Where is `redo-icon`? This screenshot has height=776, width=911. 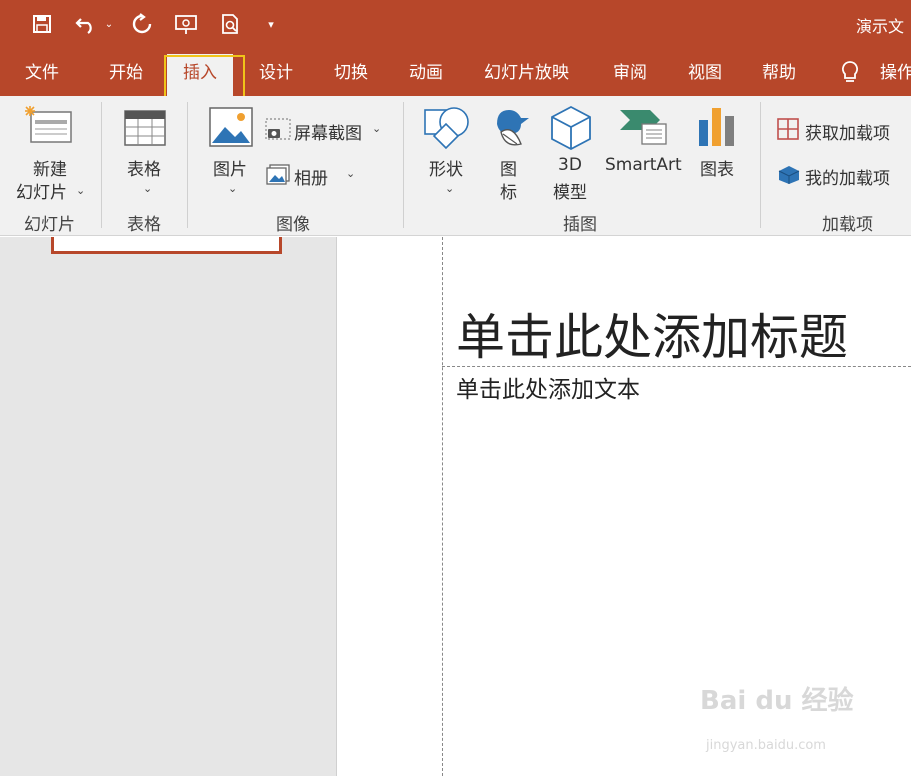 redo-icon is located at coordinates (142, 24).